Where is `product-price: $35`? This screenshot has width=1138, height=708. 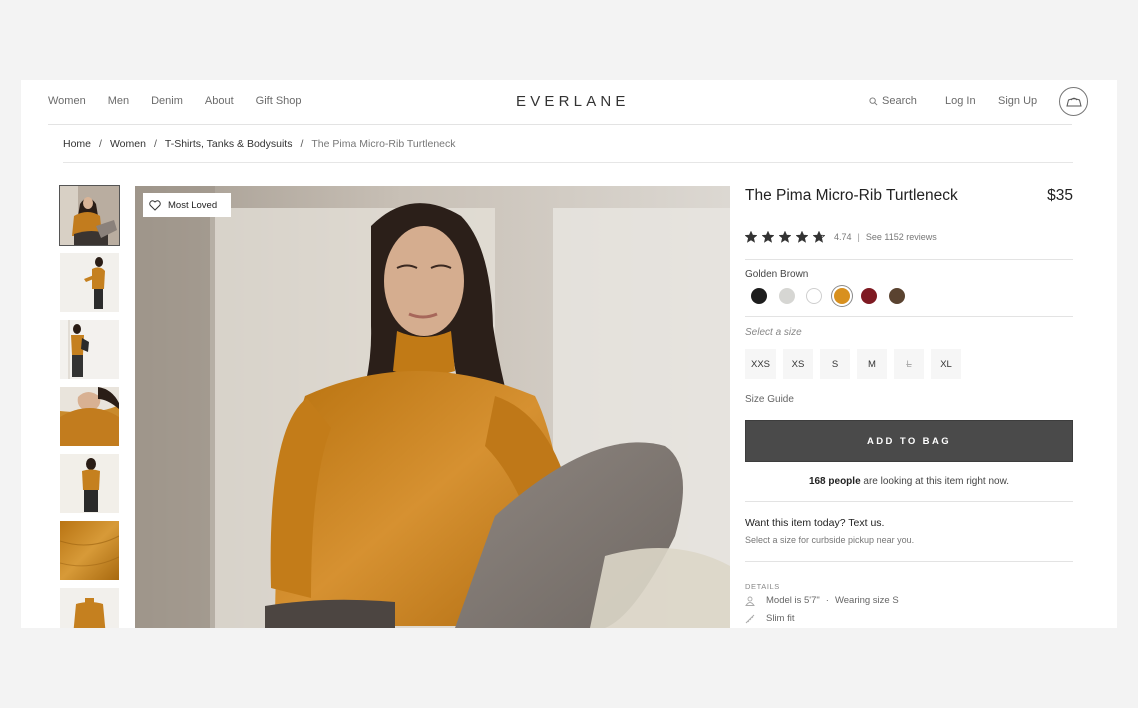
product-price: $35 is located at coordinates (1060, 195).